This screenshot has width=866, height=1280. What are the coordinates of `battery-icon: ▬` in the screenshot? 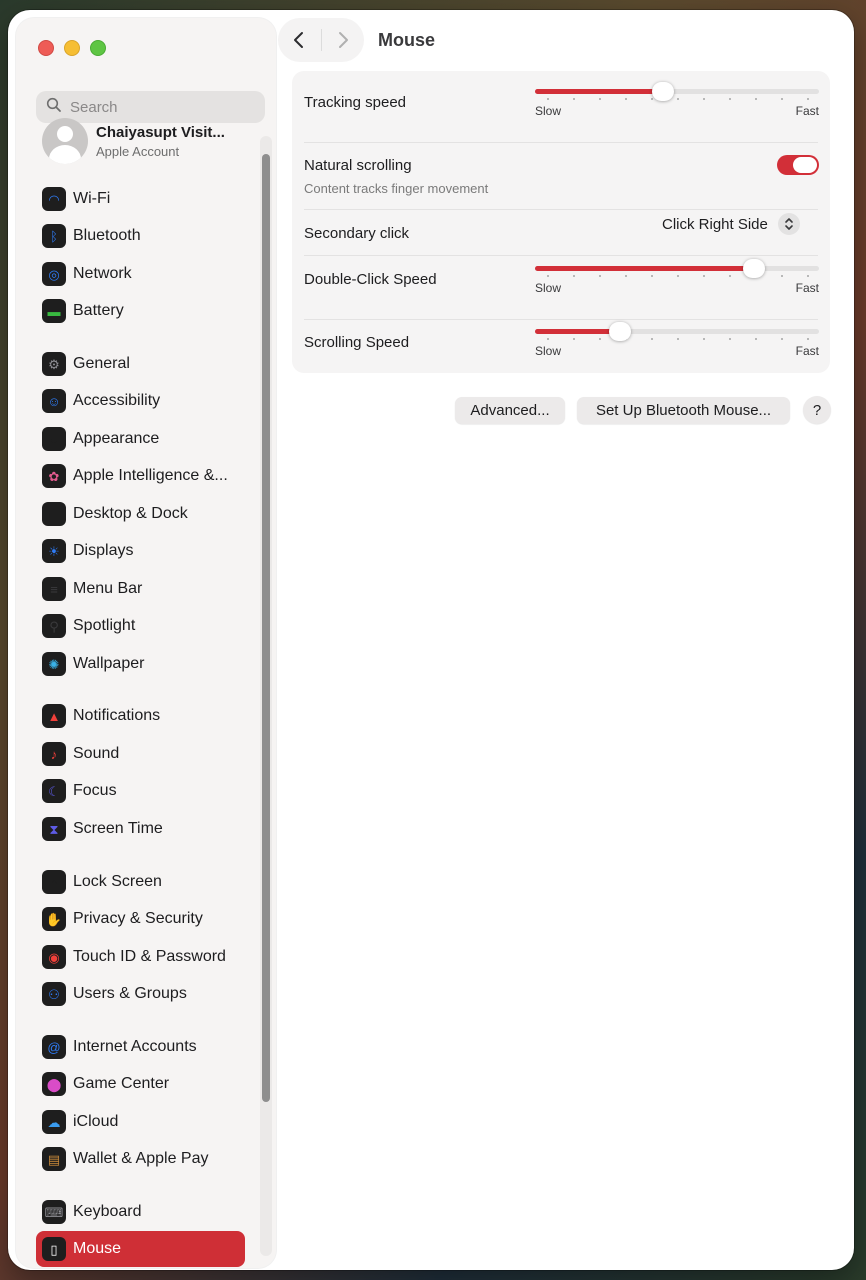 It's located at (54, 311).